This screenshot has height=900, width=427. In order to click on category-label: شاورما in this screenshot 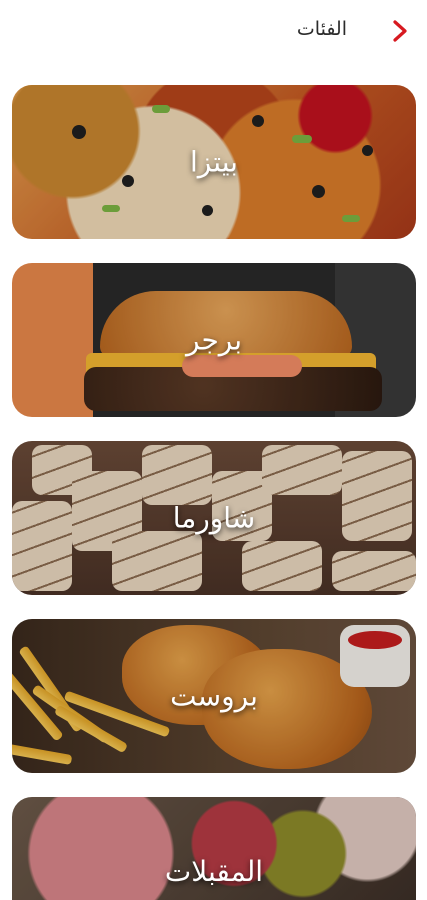, I will do `click(214, 518)`.